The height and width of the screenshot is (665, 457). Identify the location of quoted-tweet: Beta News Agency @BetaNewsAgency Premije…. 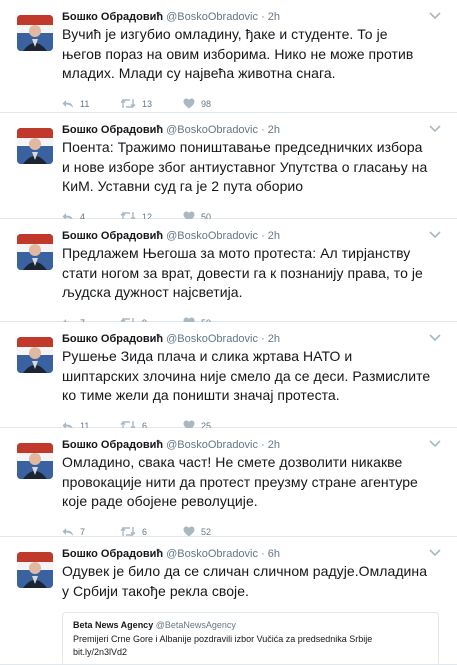
(250, 638).